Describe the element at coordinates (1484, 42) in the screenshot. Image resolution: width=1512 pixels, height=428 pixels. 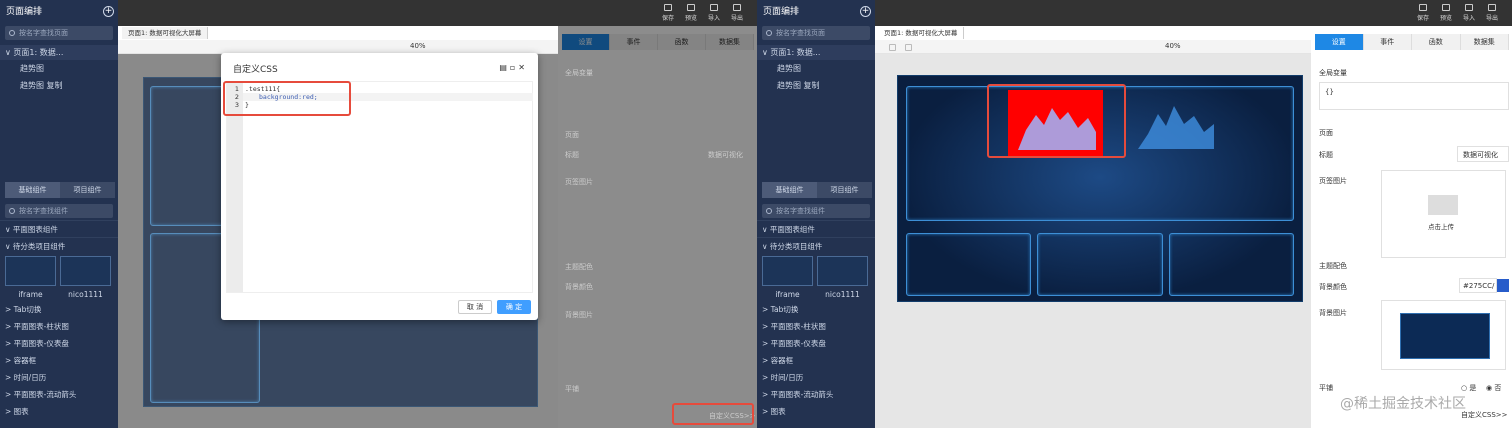
I see `tab-dataset: 数据集` at that location.